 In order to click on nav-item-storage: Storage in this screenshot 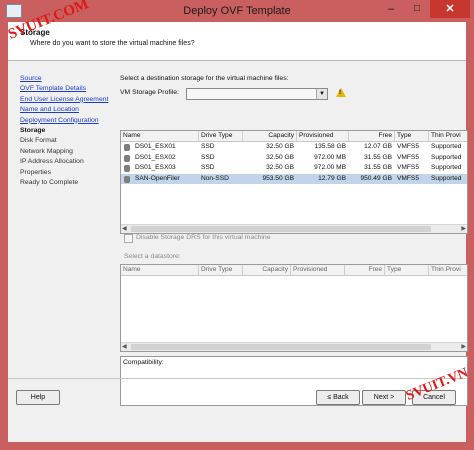, I will do `click(33, 130)`.